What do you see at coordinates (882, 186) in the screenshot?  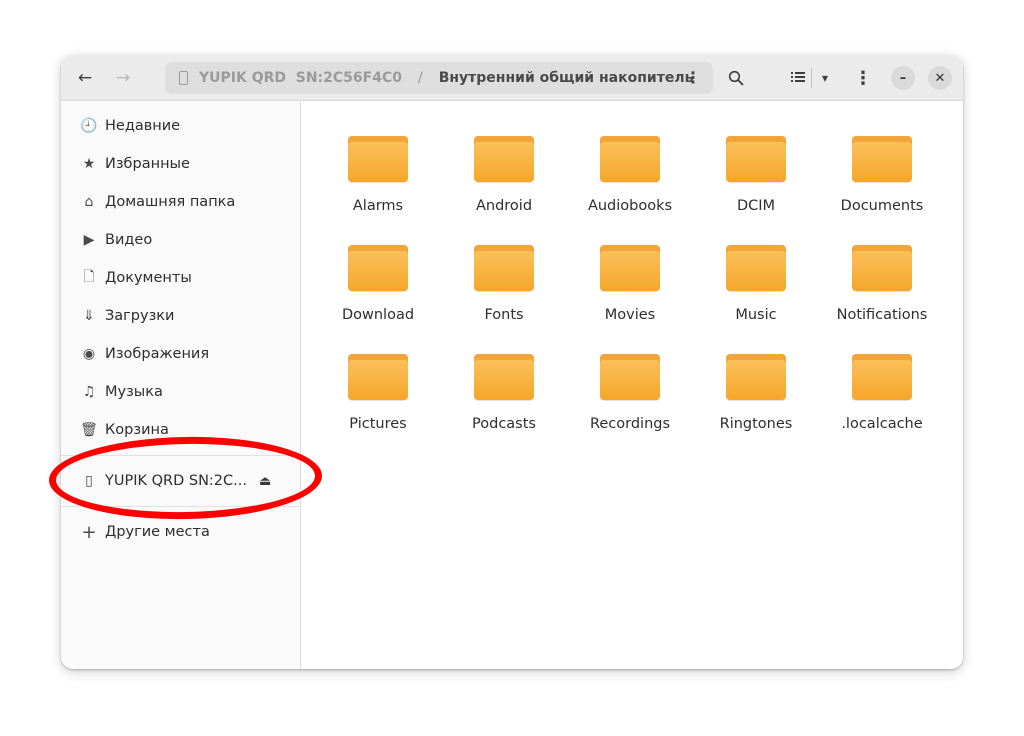 I see `folder-item: Documents` at bounding box center [882, 186].